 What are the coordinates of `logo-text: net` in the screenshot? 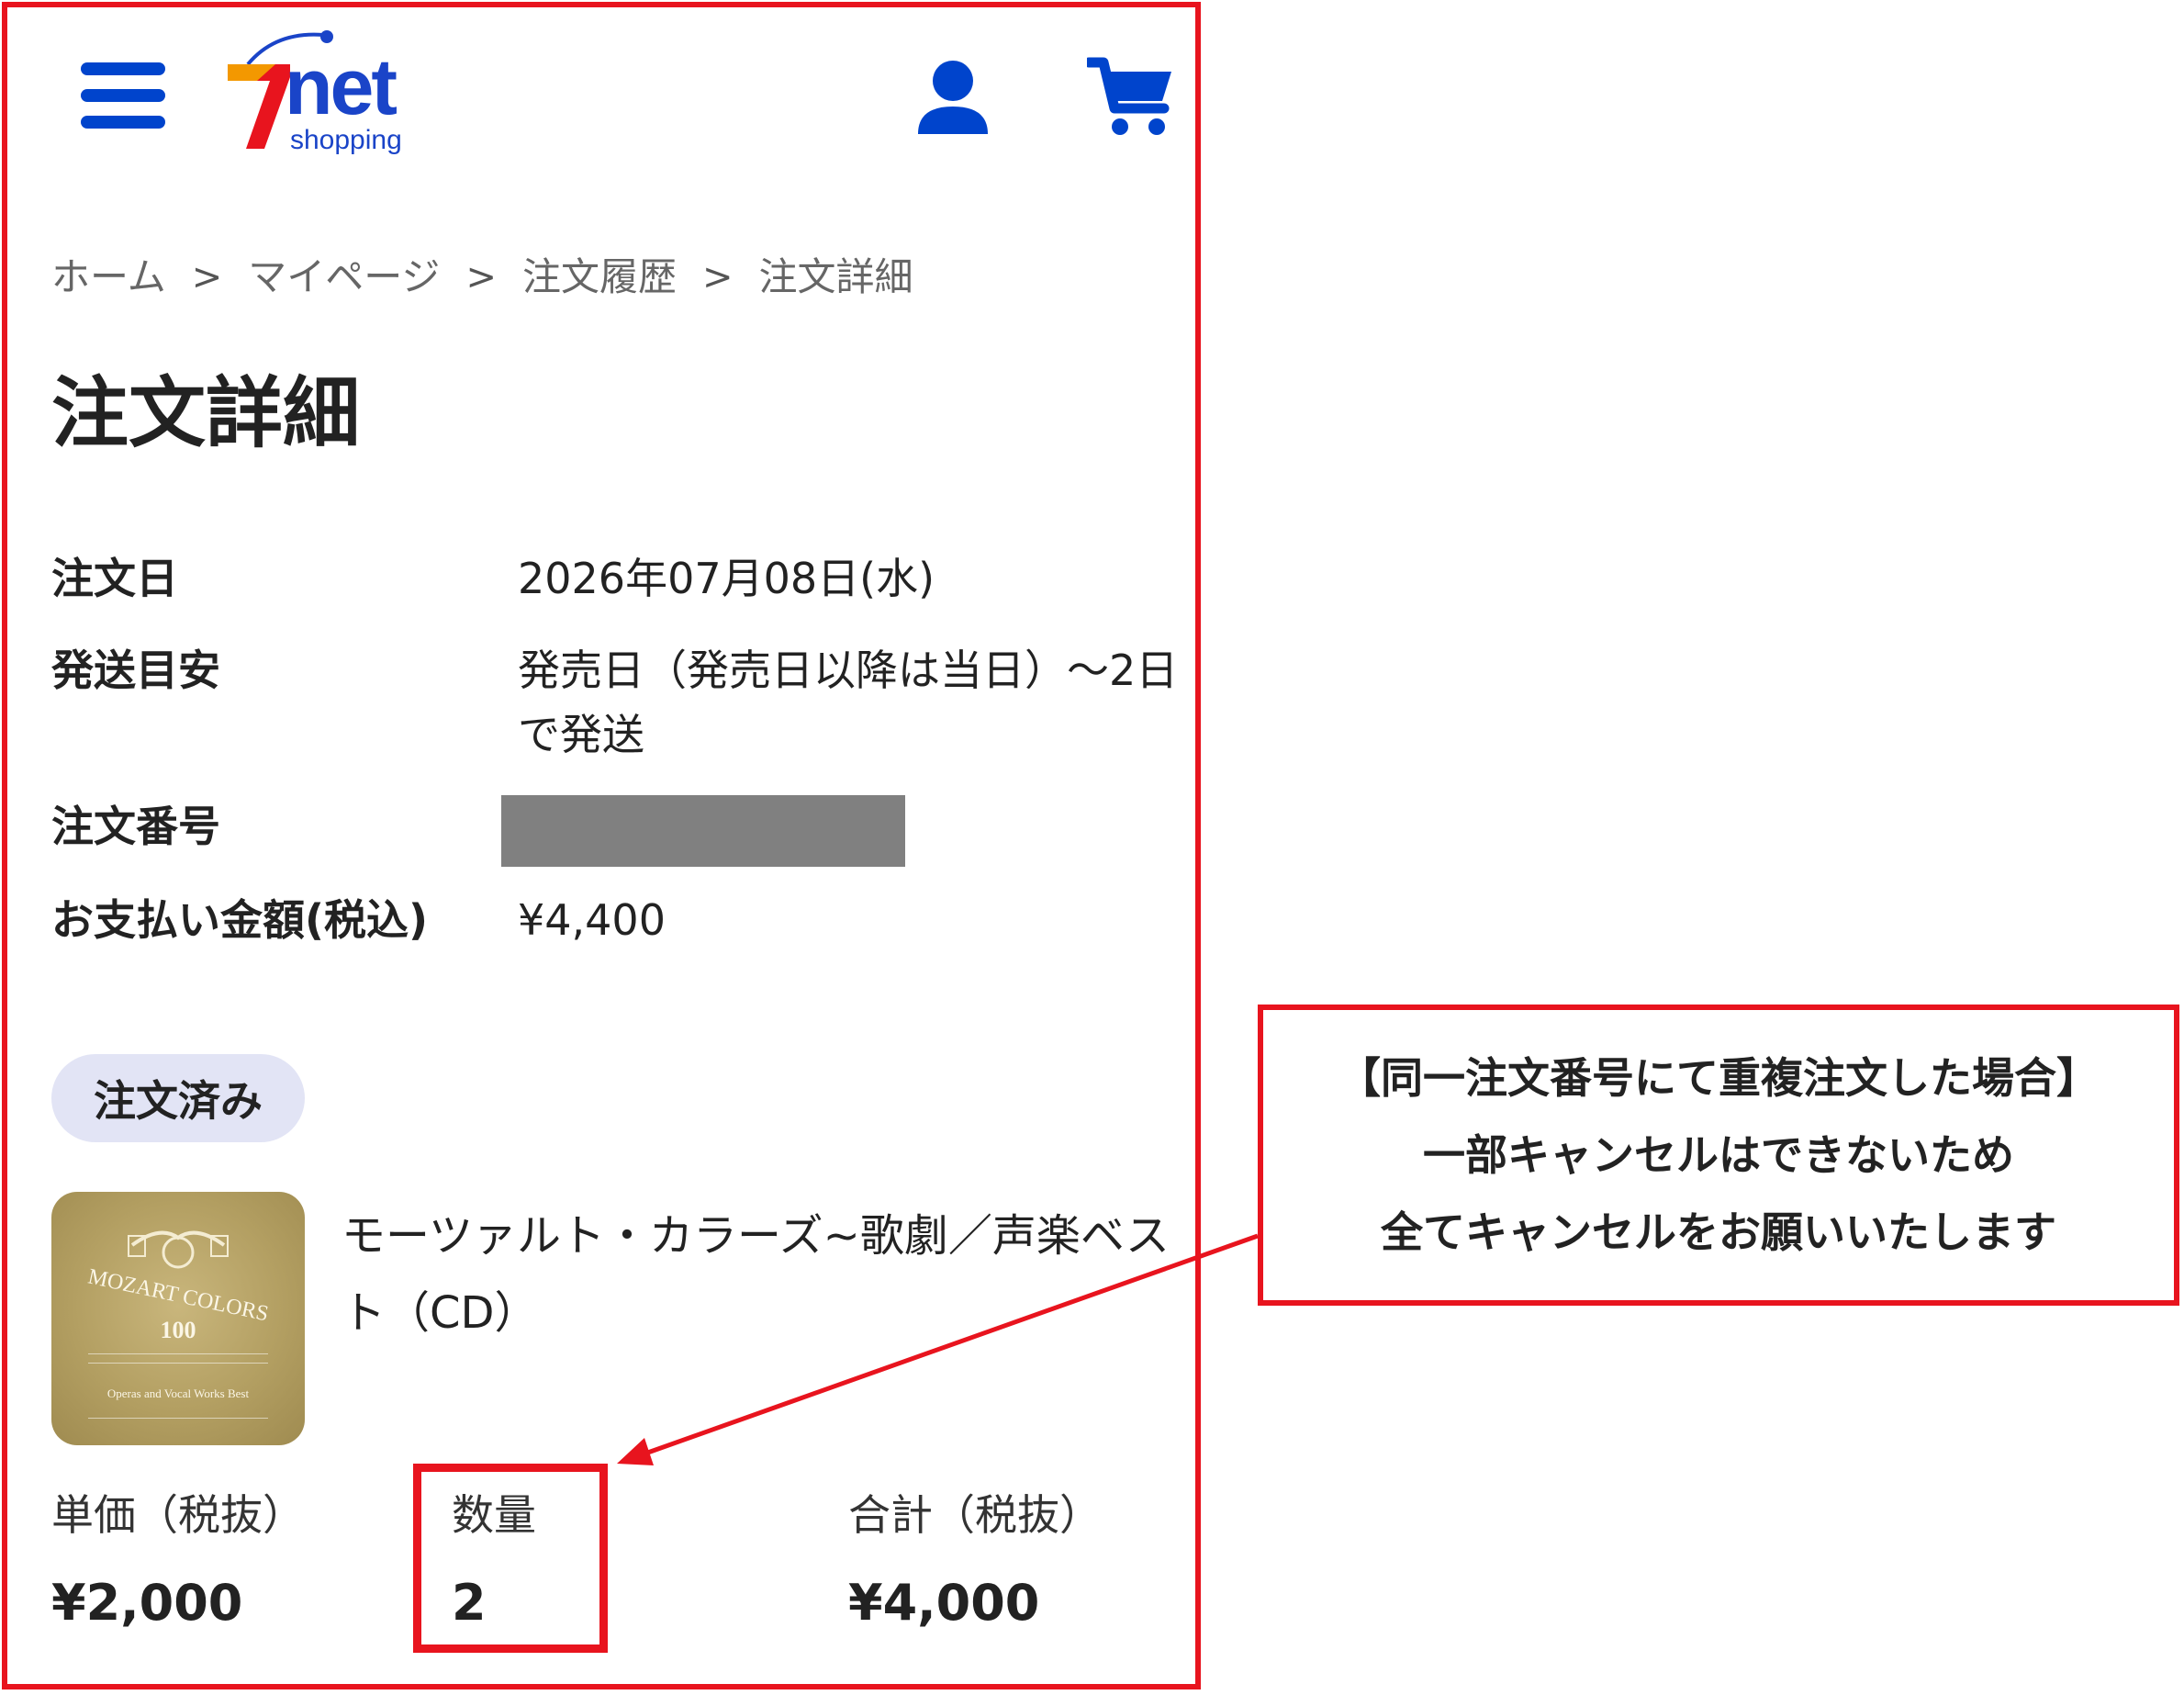 It's located at (341, 87).